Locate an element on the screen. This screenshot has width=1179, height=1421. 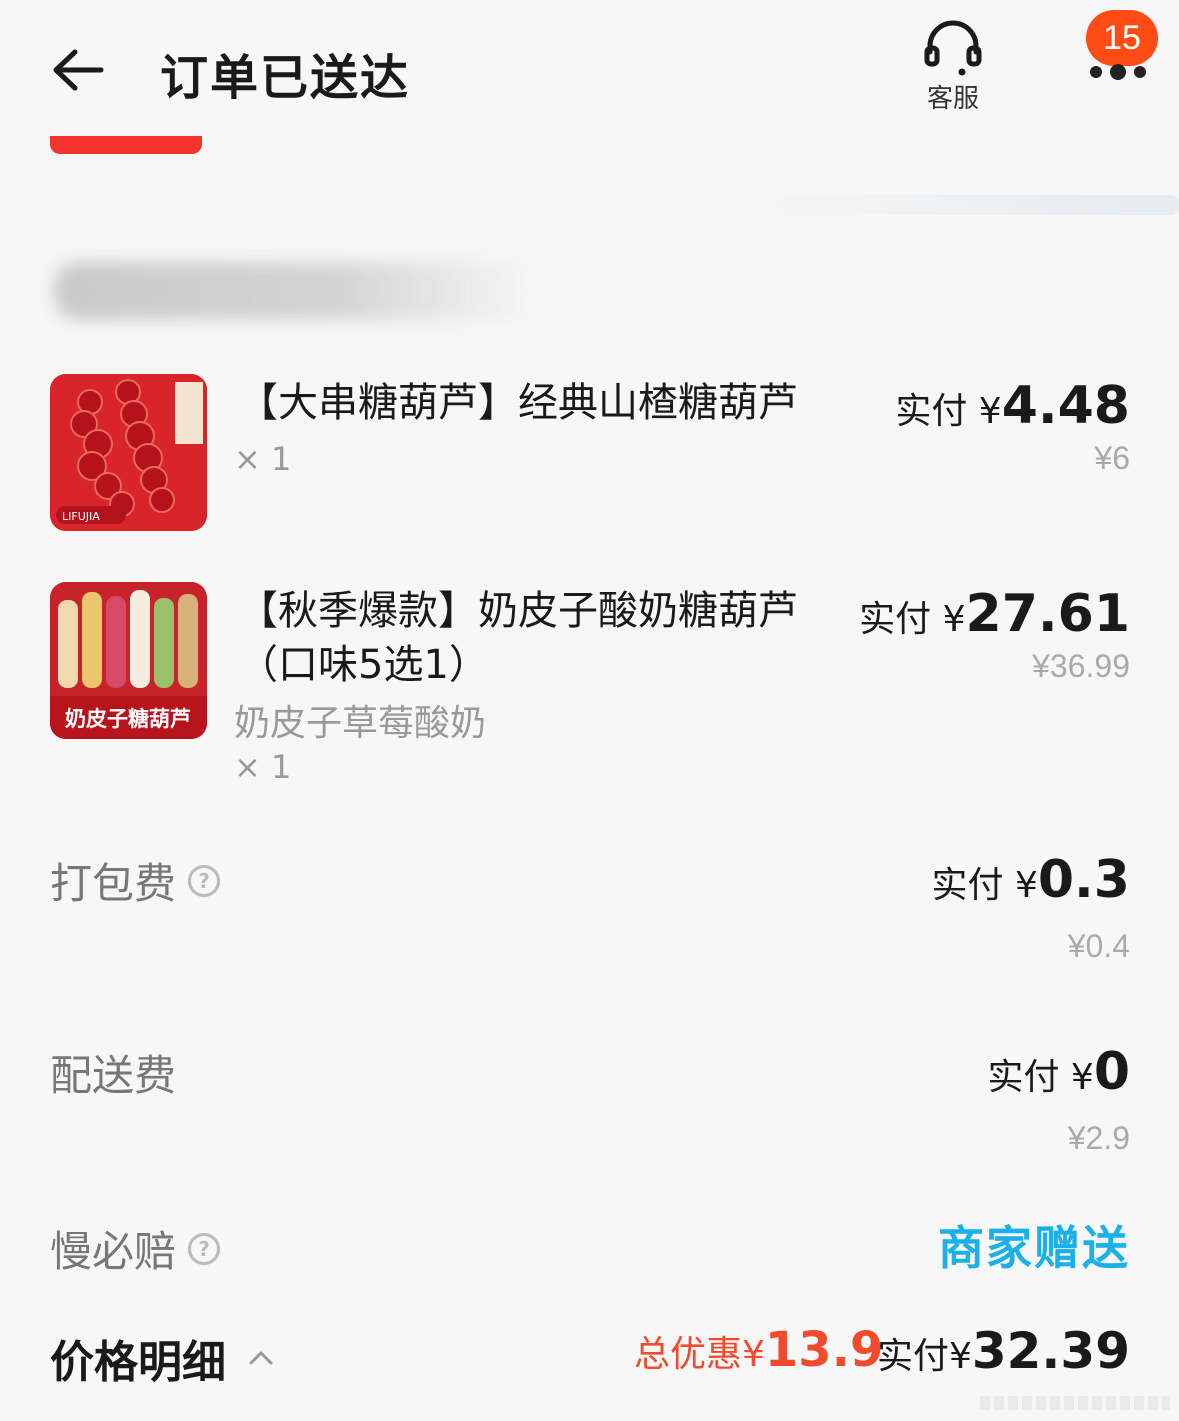
candied-haws-image: LIFUJIA is located at coordinates (128, 452).